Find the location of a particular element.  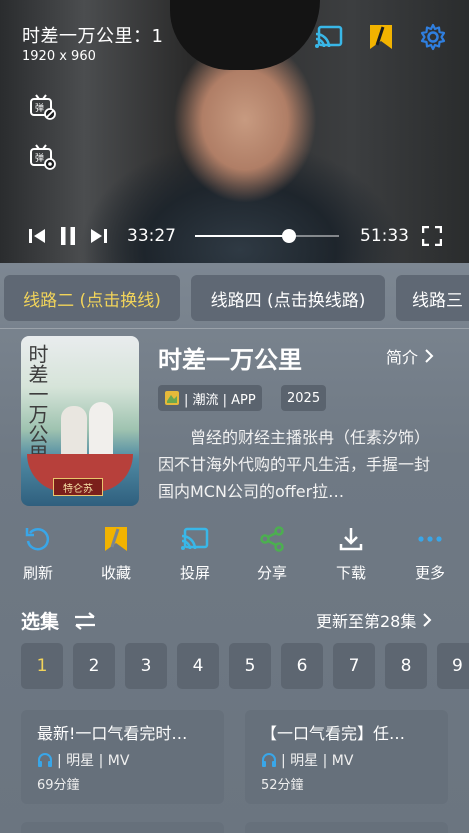

episode-button: 7 is located at coordinates (354, 666).